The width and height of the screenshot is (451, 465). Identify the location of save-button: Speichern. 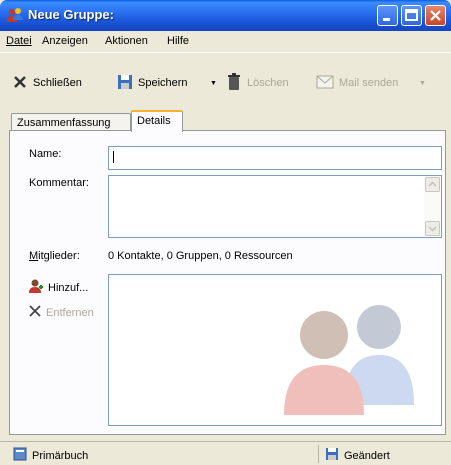
(152, 83).